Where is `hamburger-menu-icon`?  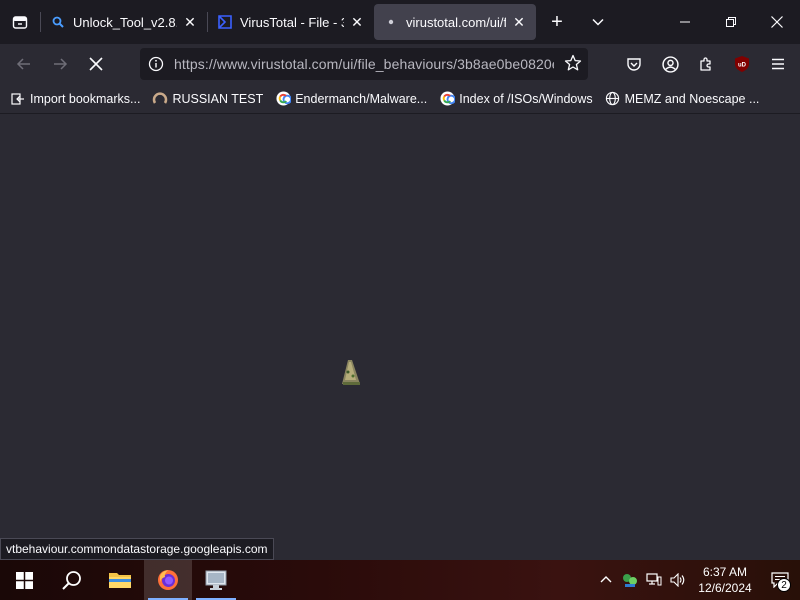
hamburger-menu-icon is located at coordinates (778, 64).